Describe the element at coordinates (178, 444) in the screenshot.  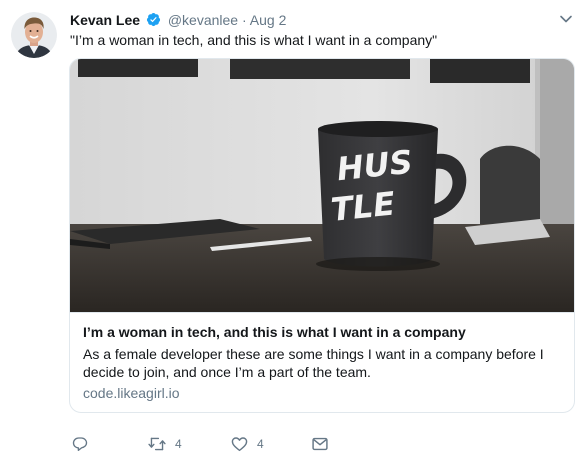
I see `retweet-count: 4` at that location.